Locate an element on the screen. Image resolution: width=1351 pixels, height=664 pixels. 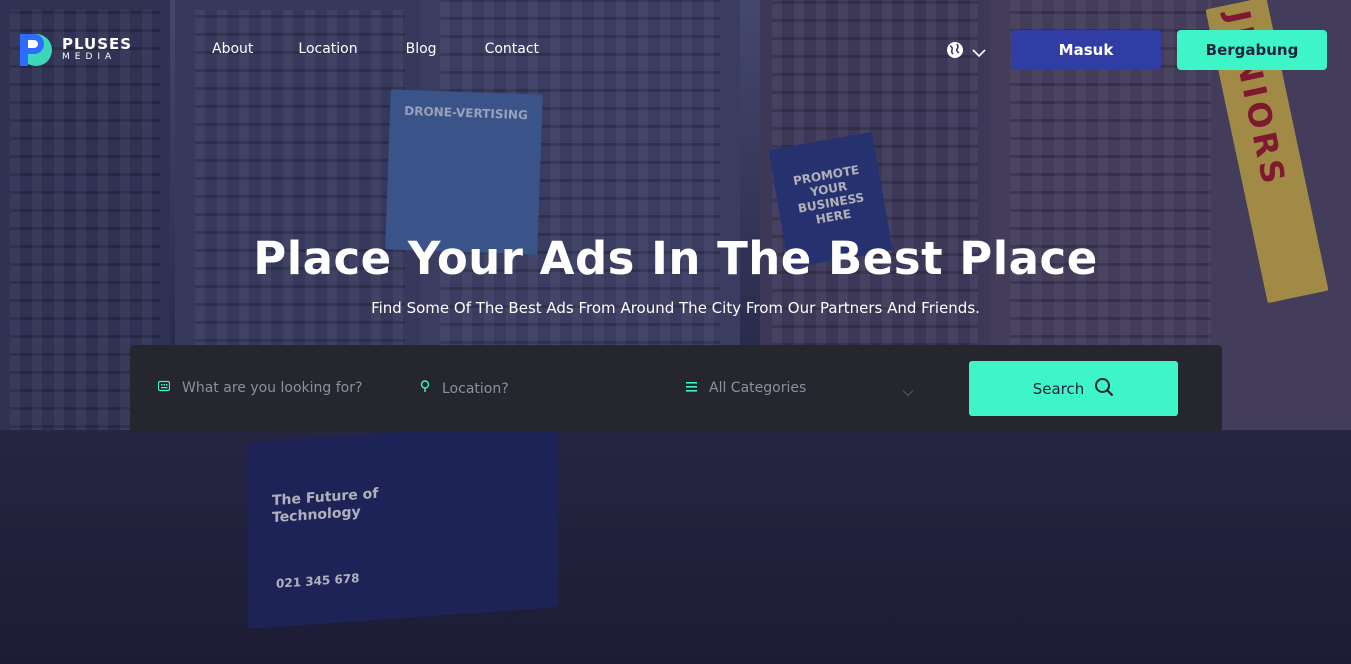
main-nav: About Location Blog Contact is located at coordinates (375, 49).